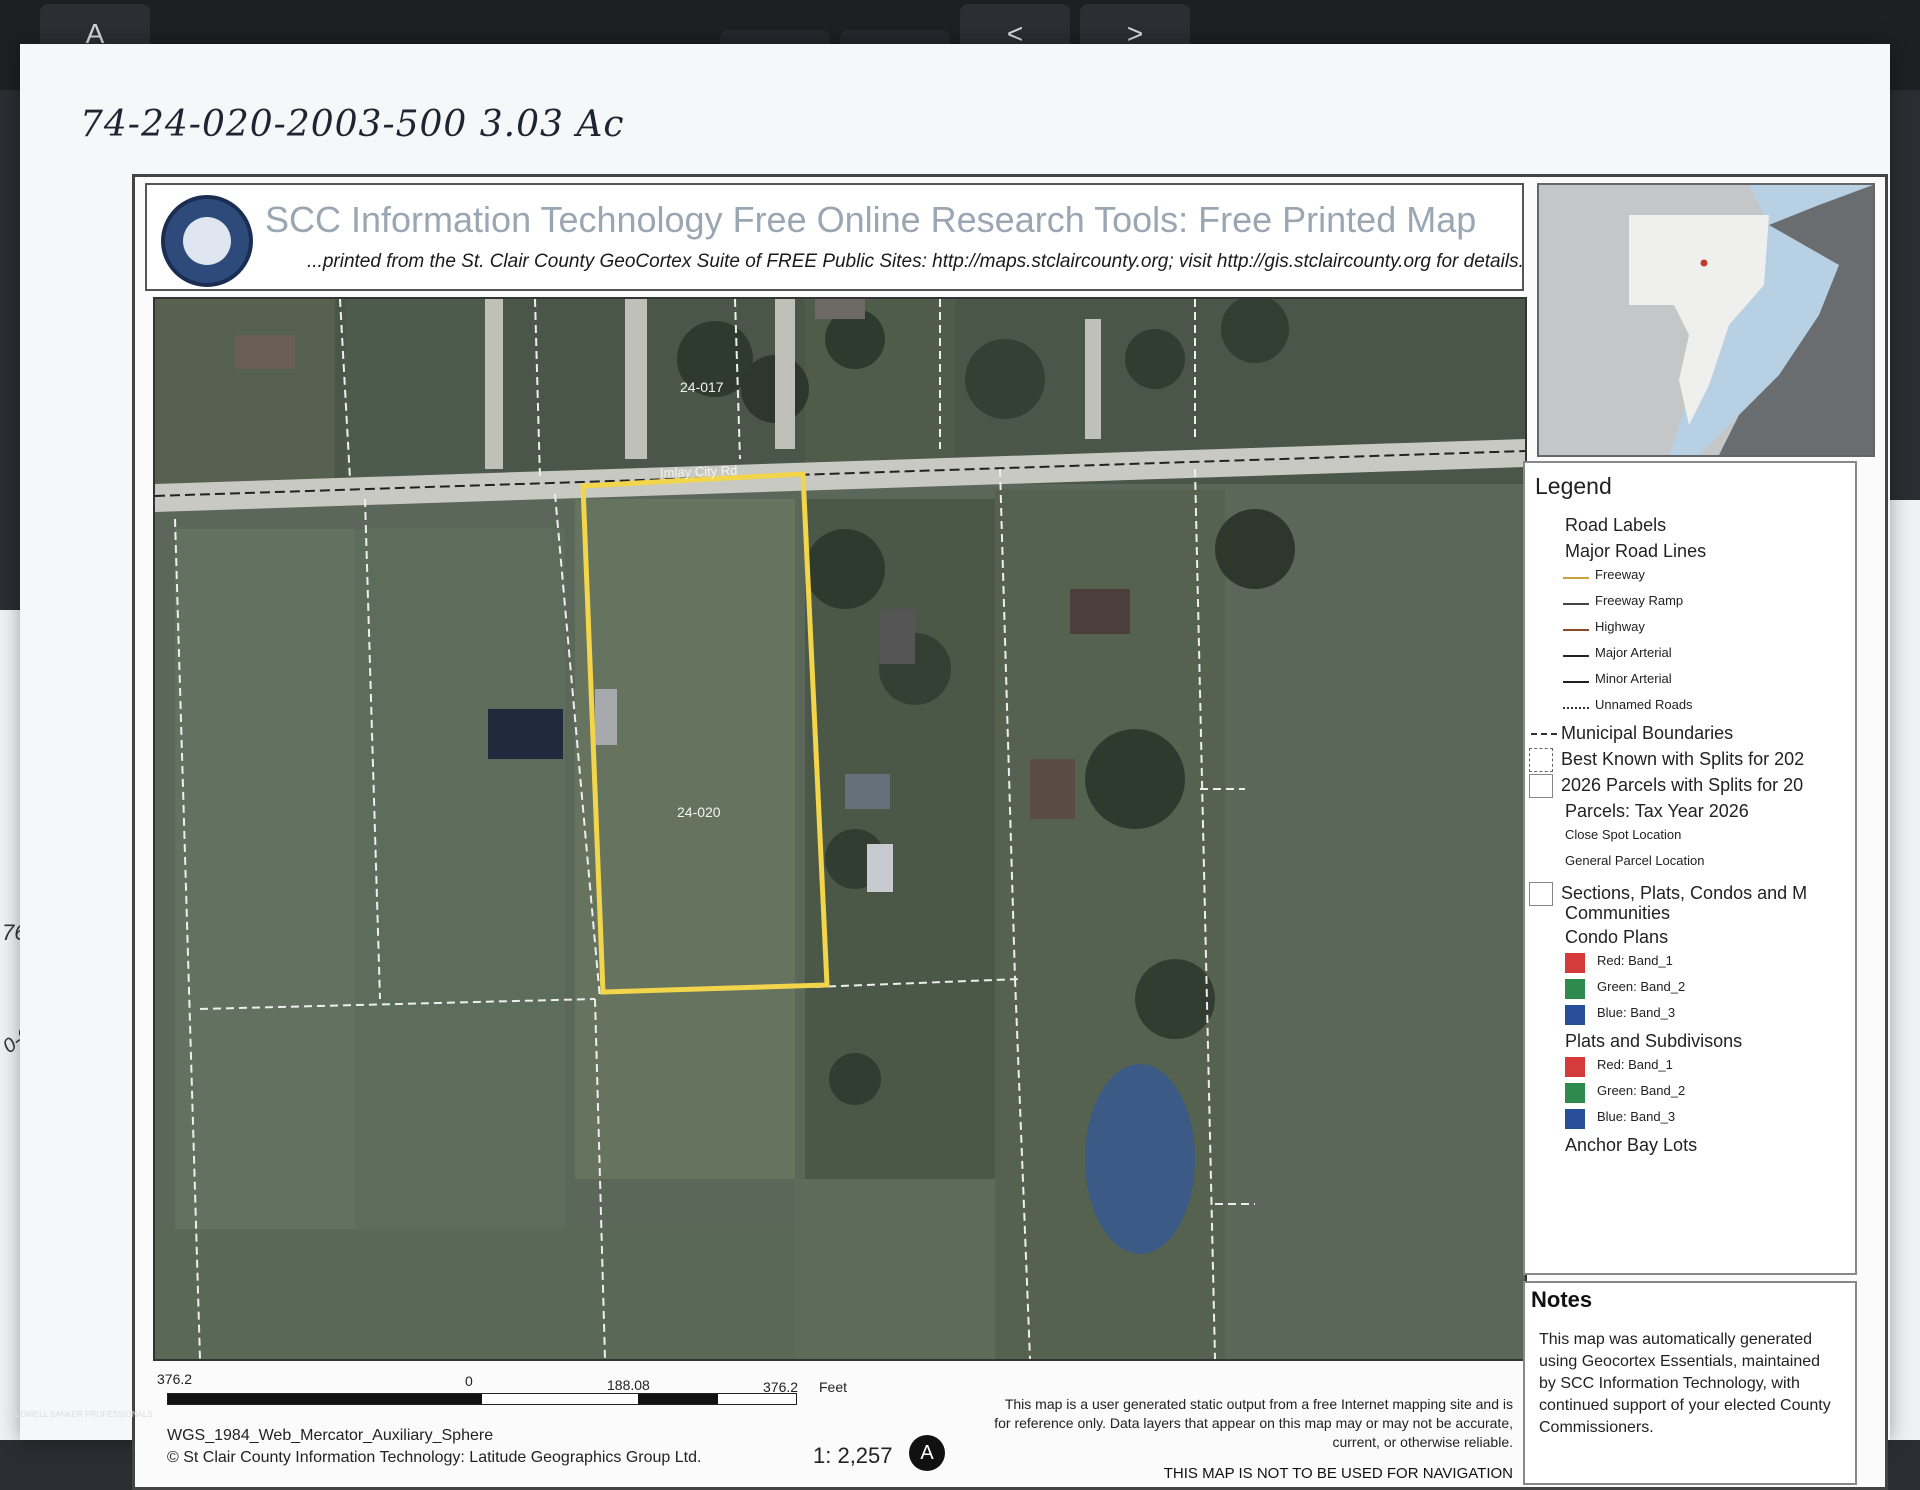 This screenshot has width=1920, height=1490. I want to click on legend-item-label: Freeway, so click(1620, 574).